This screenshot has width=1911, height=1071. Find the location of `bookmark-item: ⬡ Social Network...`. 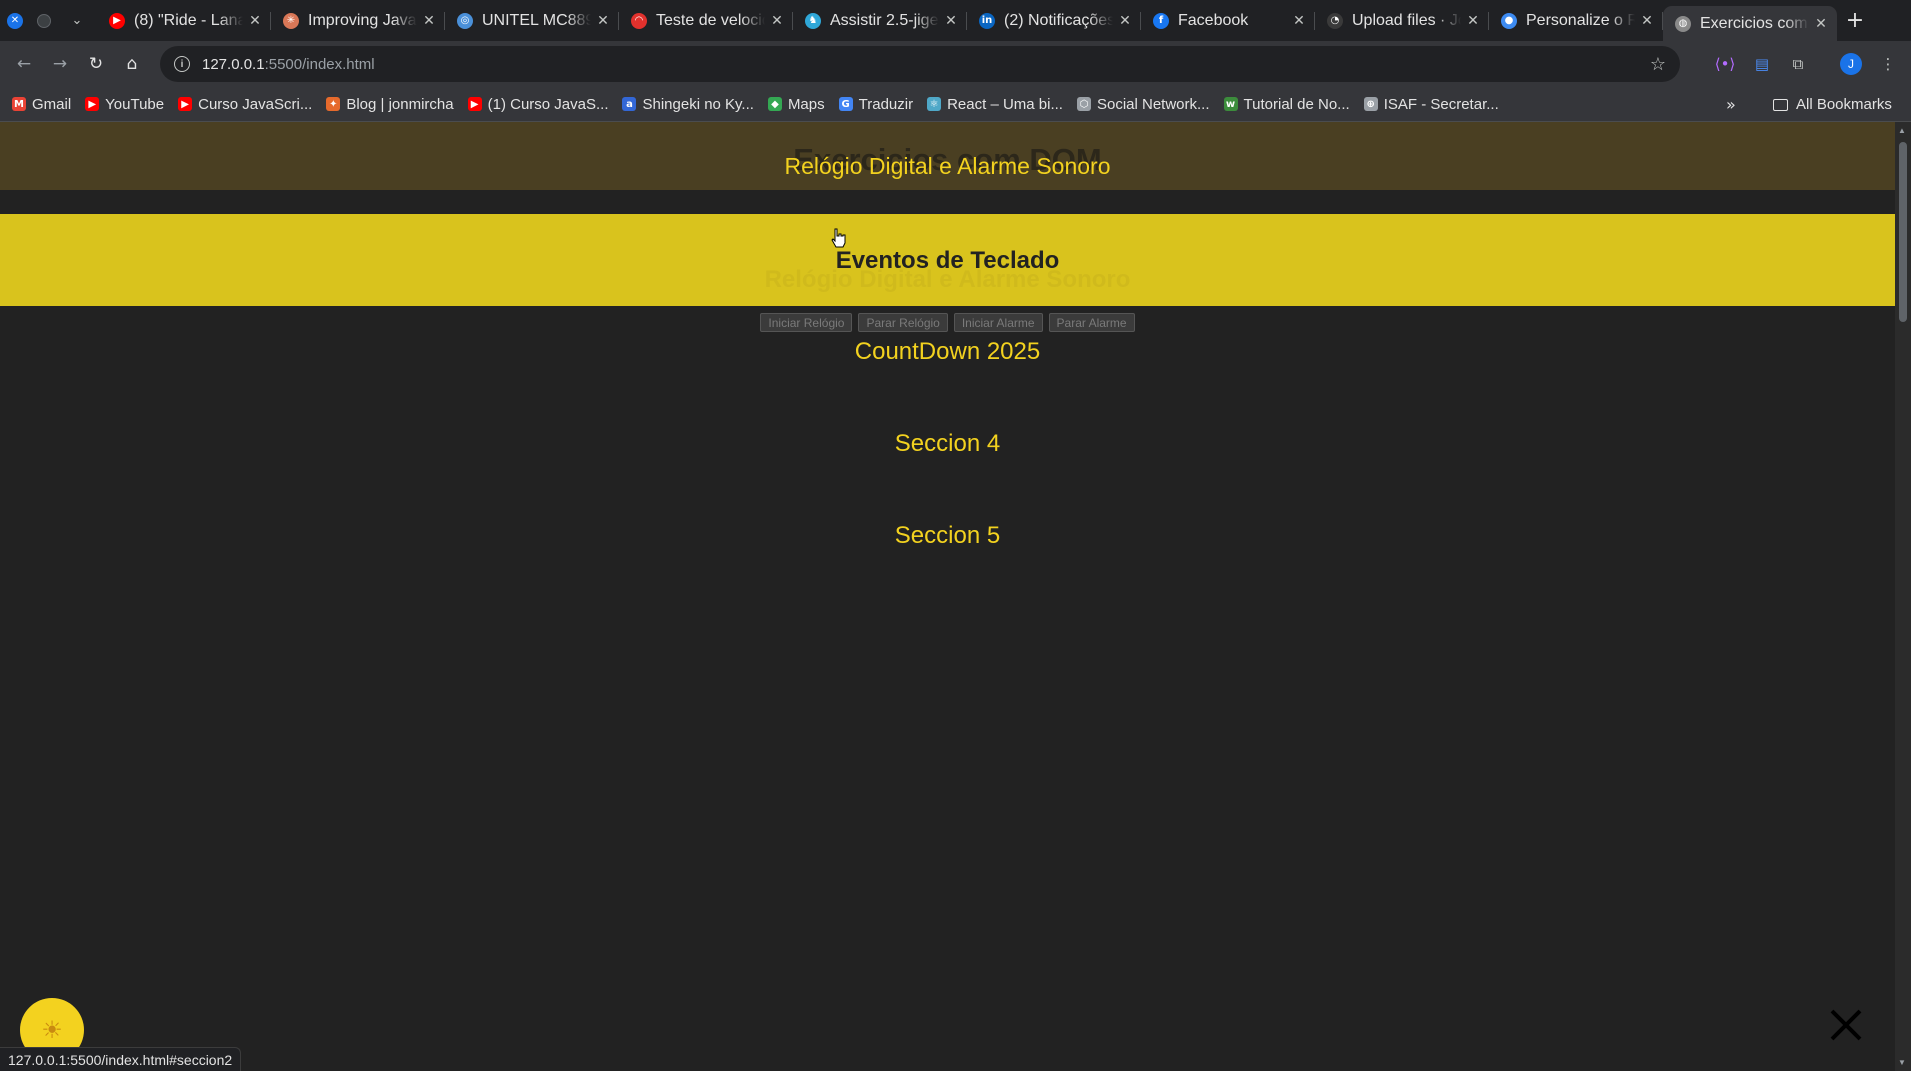

bookmark-item: ⬡ Social Network... is located at coordinates (1143, 104).